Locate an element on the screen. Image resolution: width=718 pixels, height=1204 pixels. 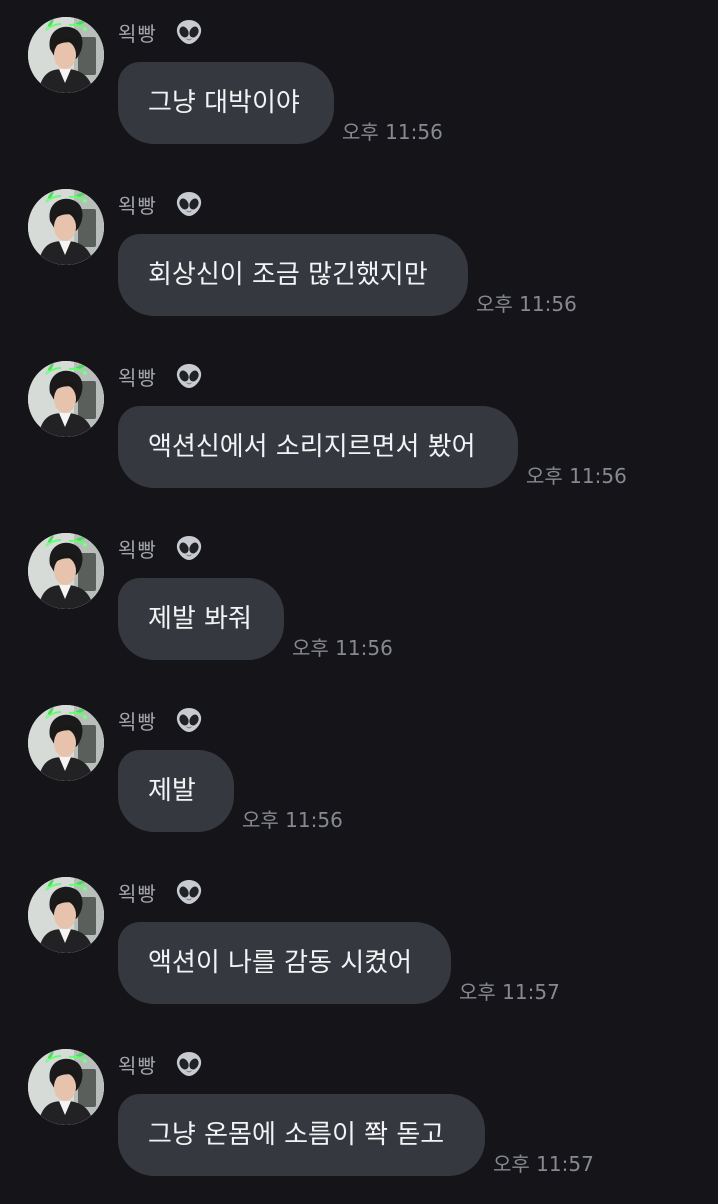
message-group: 왹빵 액션이 나를 감동 시켰어 오후 11:57 is located at coordinates (359, 946).